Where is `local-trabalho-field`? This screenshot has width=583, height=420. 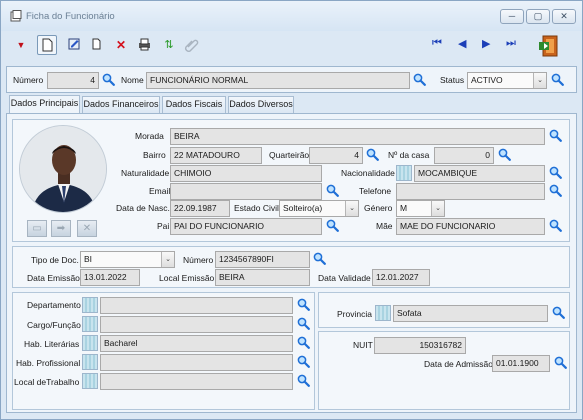 local-trabalho-field is located at coordinates (196, 381).